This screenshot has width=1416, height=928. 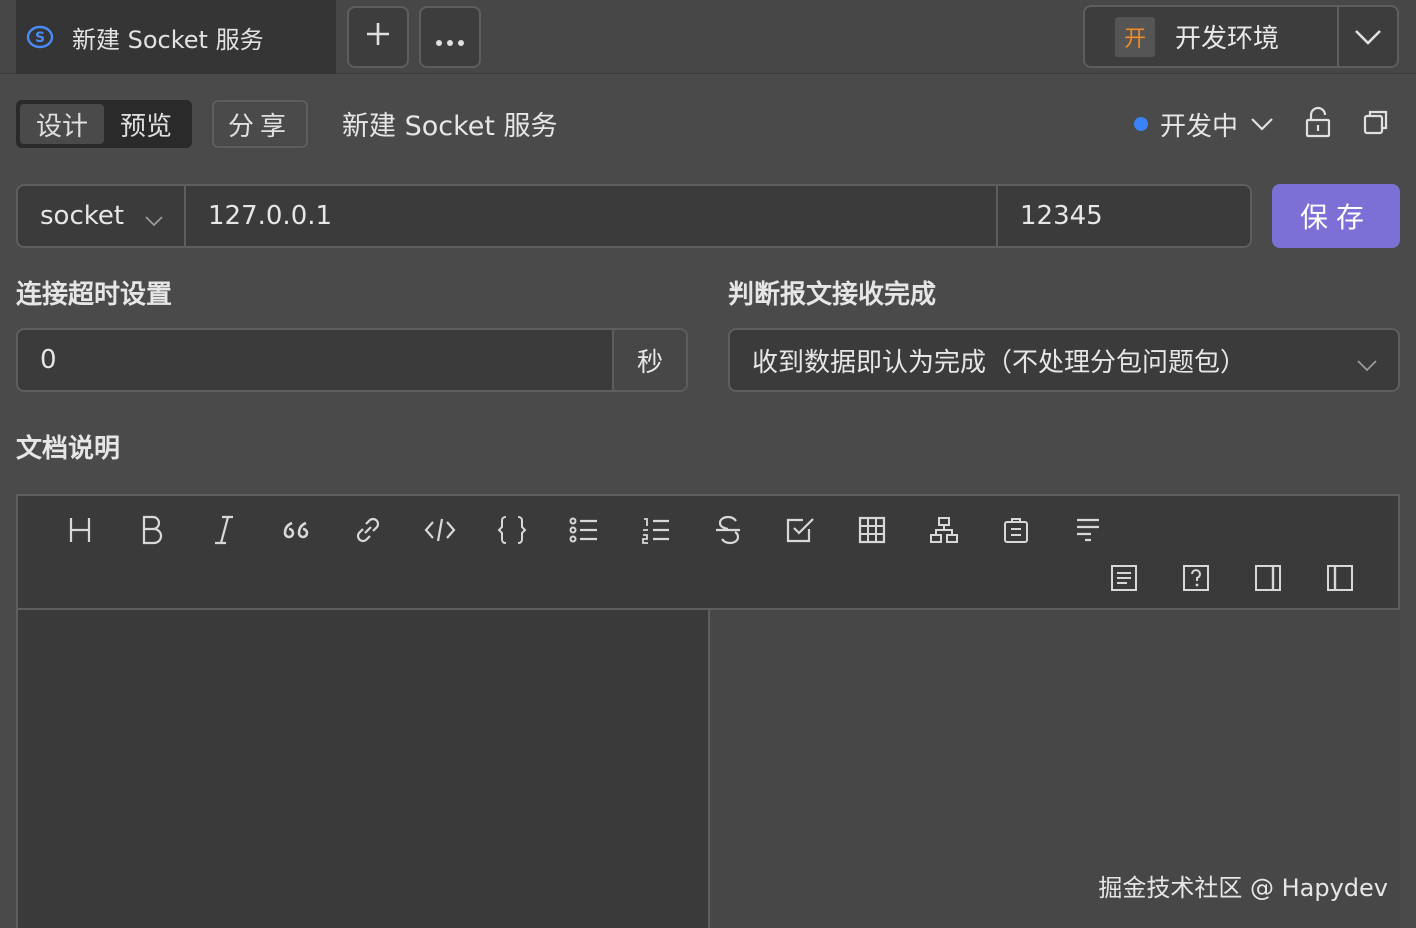 I want to click on table-icon, so click(x=872, y=530).